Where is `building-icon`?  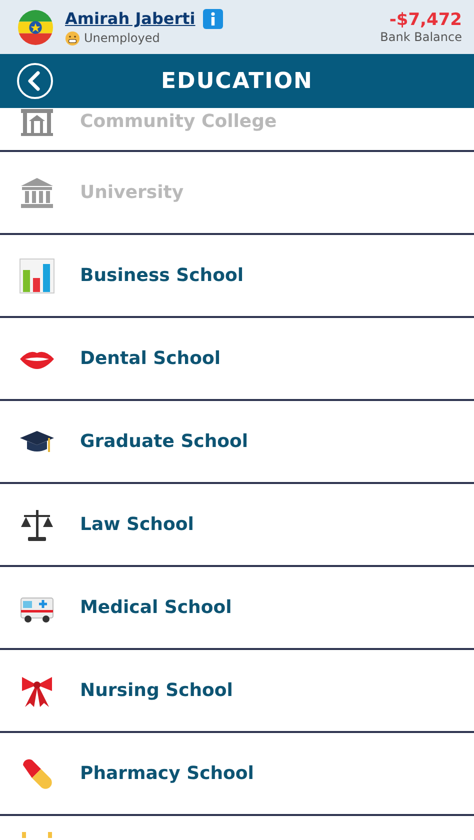 building-icon is located at coordinates (37, 123).